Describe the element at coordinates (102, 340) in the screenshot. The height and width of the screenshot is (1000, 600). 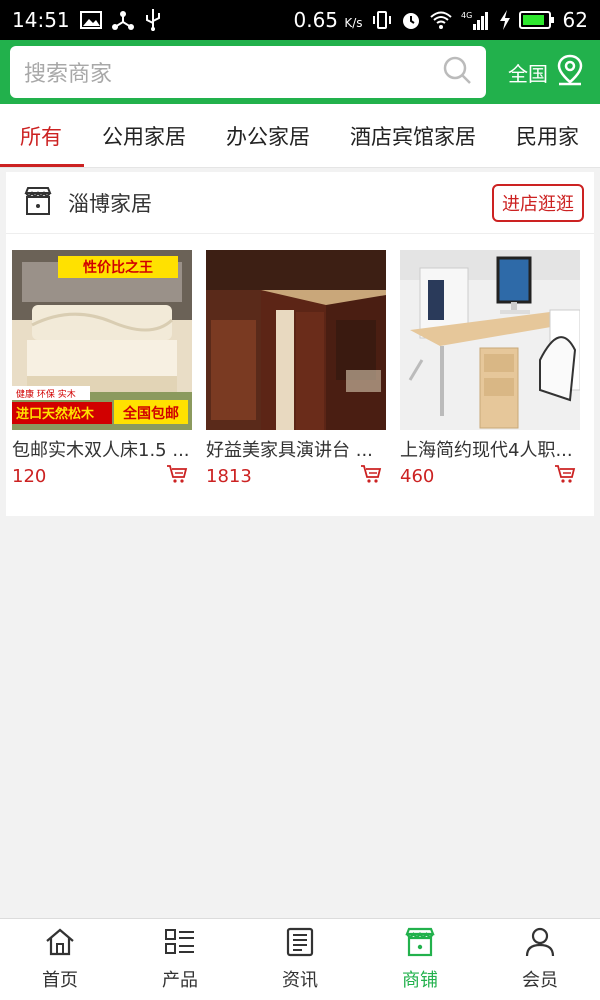
I see `product-image-bed: 性价比之王 健康 环保 实木 进口天然松木 全国包邮` at that location.